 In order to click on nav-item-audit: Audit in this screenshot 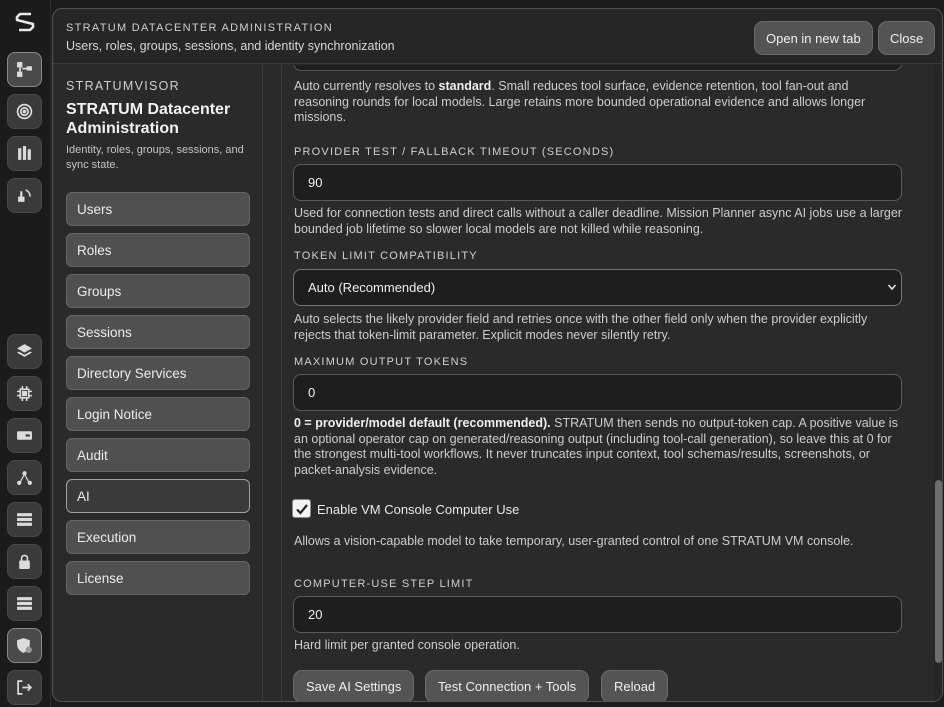, I will do `click(158, 455)`.